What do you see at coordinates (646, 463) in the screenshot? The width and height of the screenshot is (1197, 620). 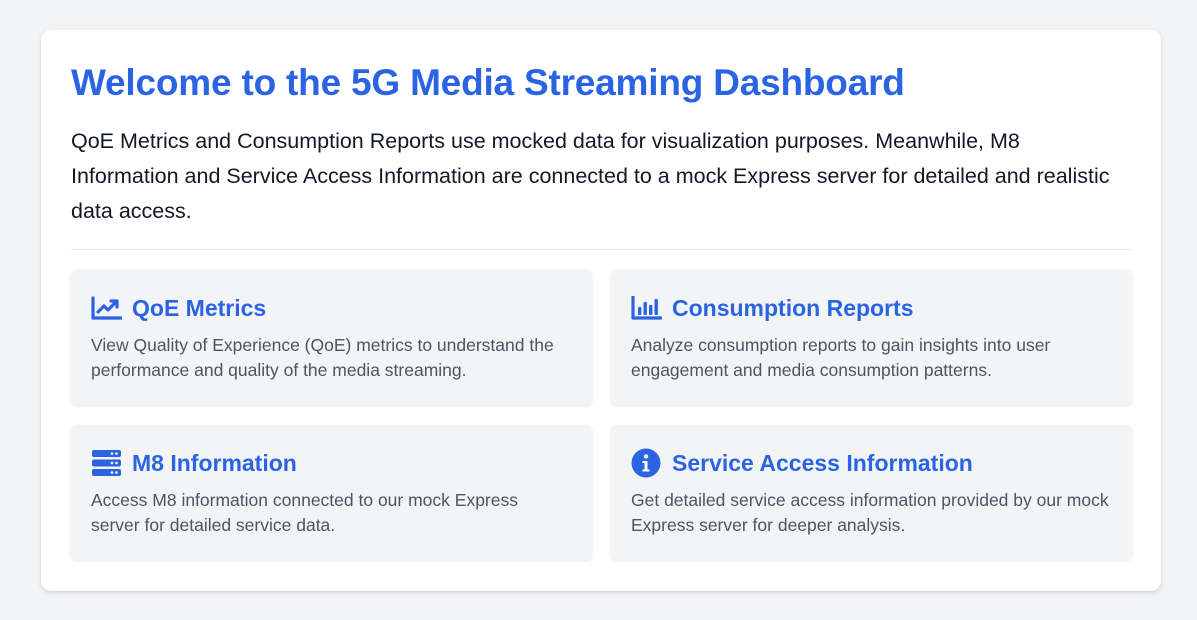 I see `info-circle-icon` at bounding box center [646, 463].